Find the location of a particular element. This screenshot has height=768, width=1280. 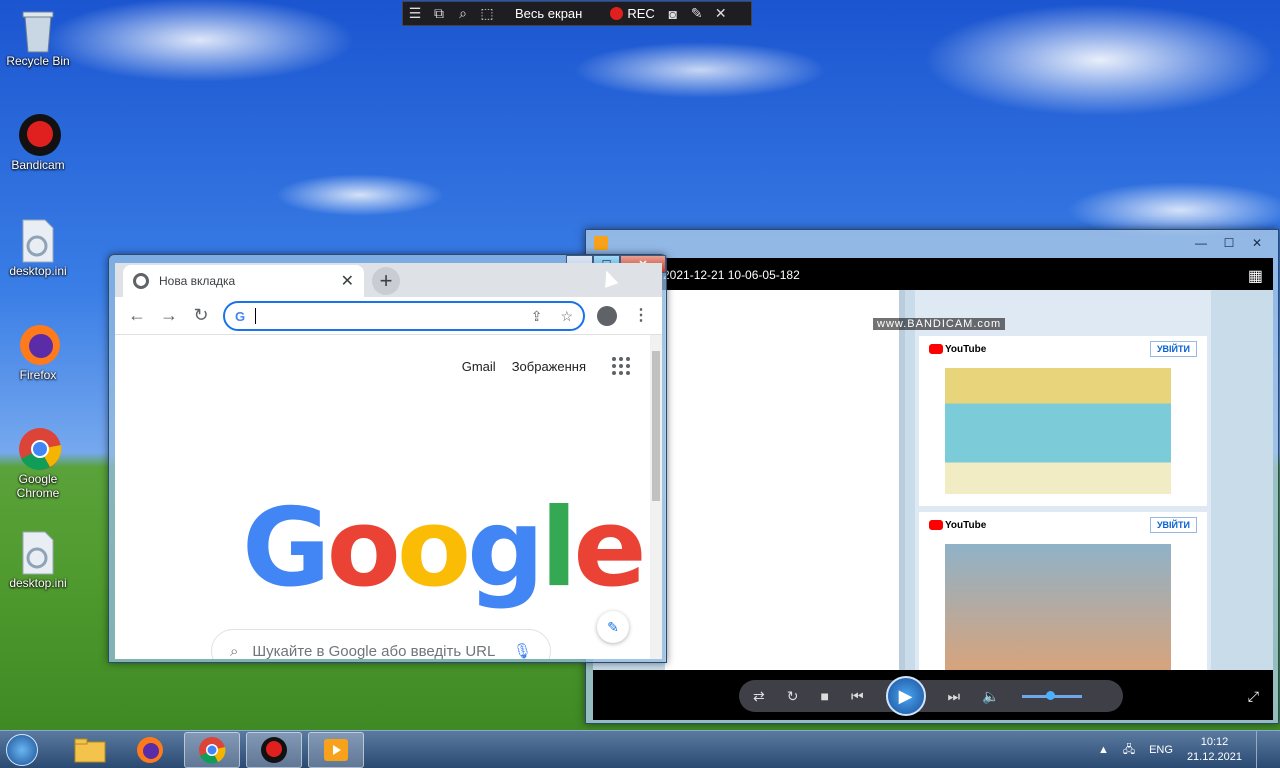

tab-strip: Нова вкладка ✕ + is located at coordinates (388, 280).